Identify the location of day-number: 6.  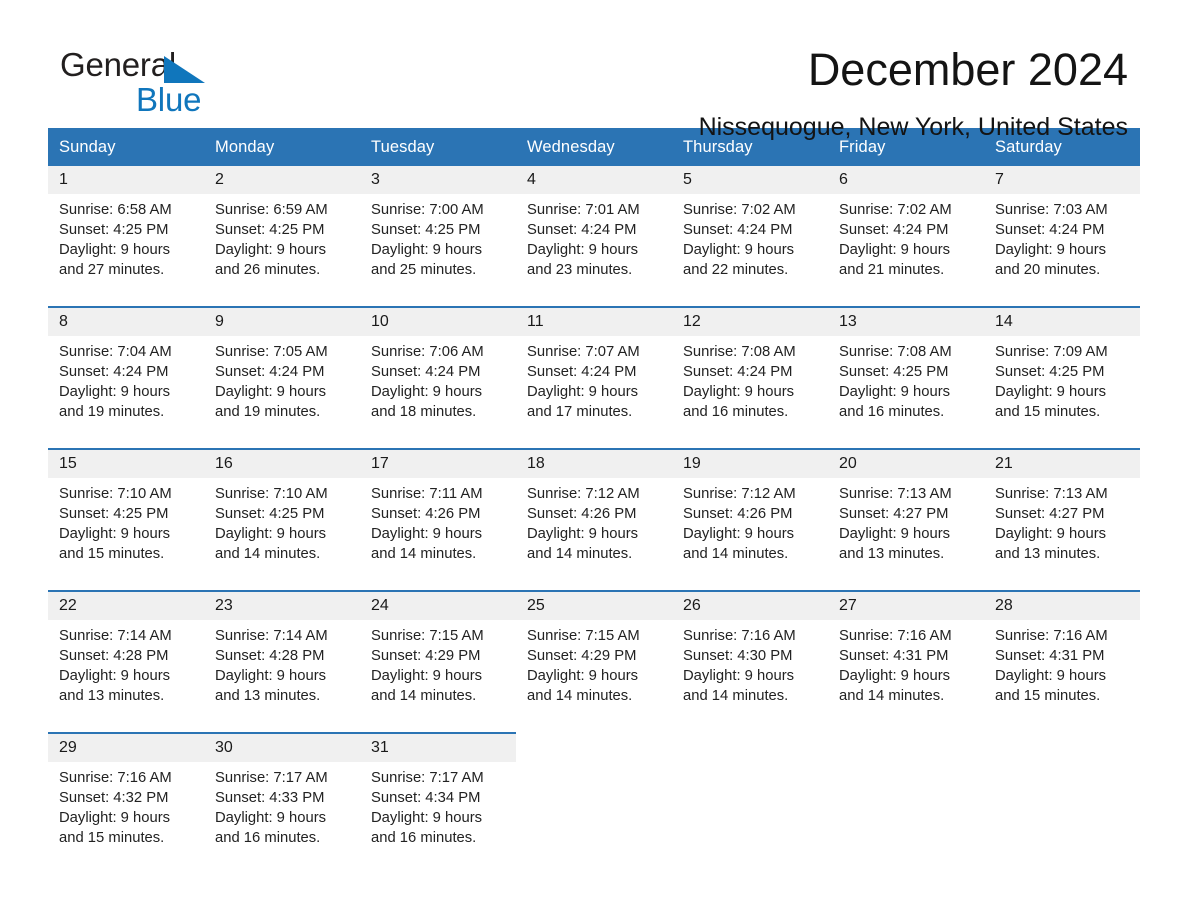
(906, 180).